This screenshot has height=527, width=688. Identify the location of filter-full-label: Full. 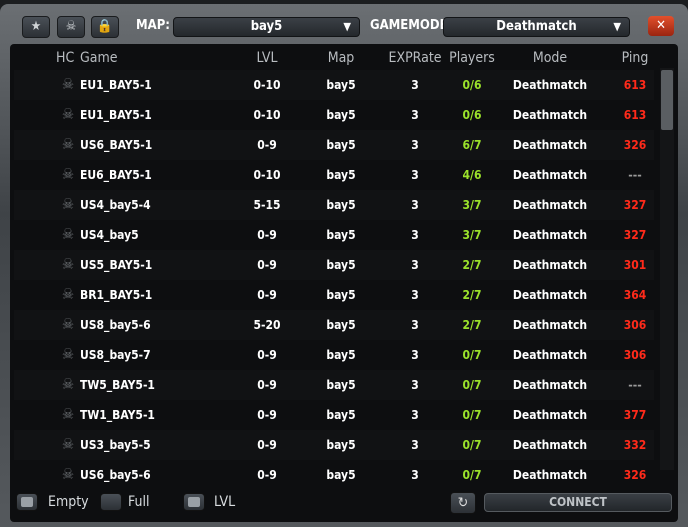
(139, 502).